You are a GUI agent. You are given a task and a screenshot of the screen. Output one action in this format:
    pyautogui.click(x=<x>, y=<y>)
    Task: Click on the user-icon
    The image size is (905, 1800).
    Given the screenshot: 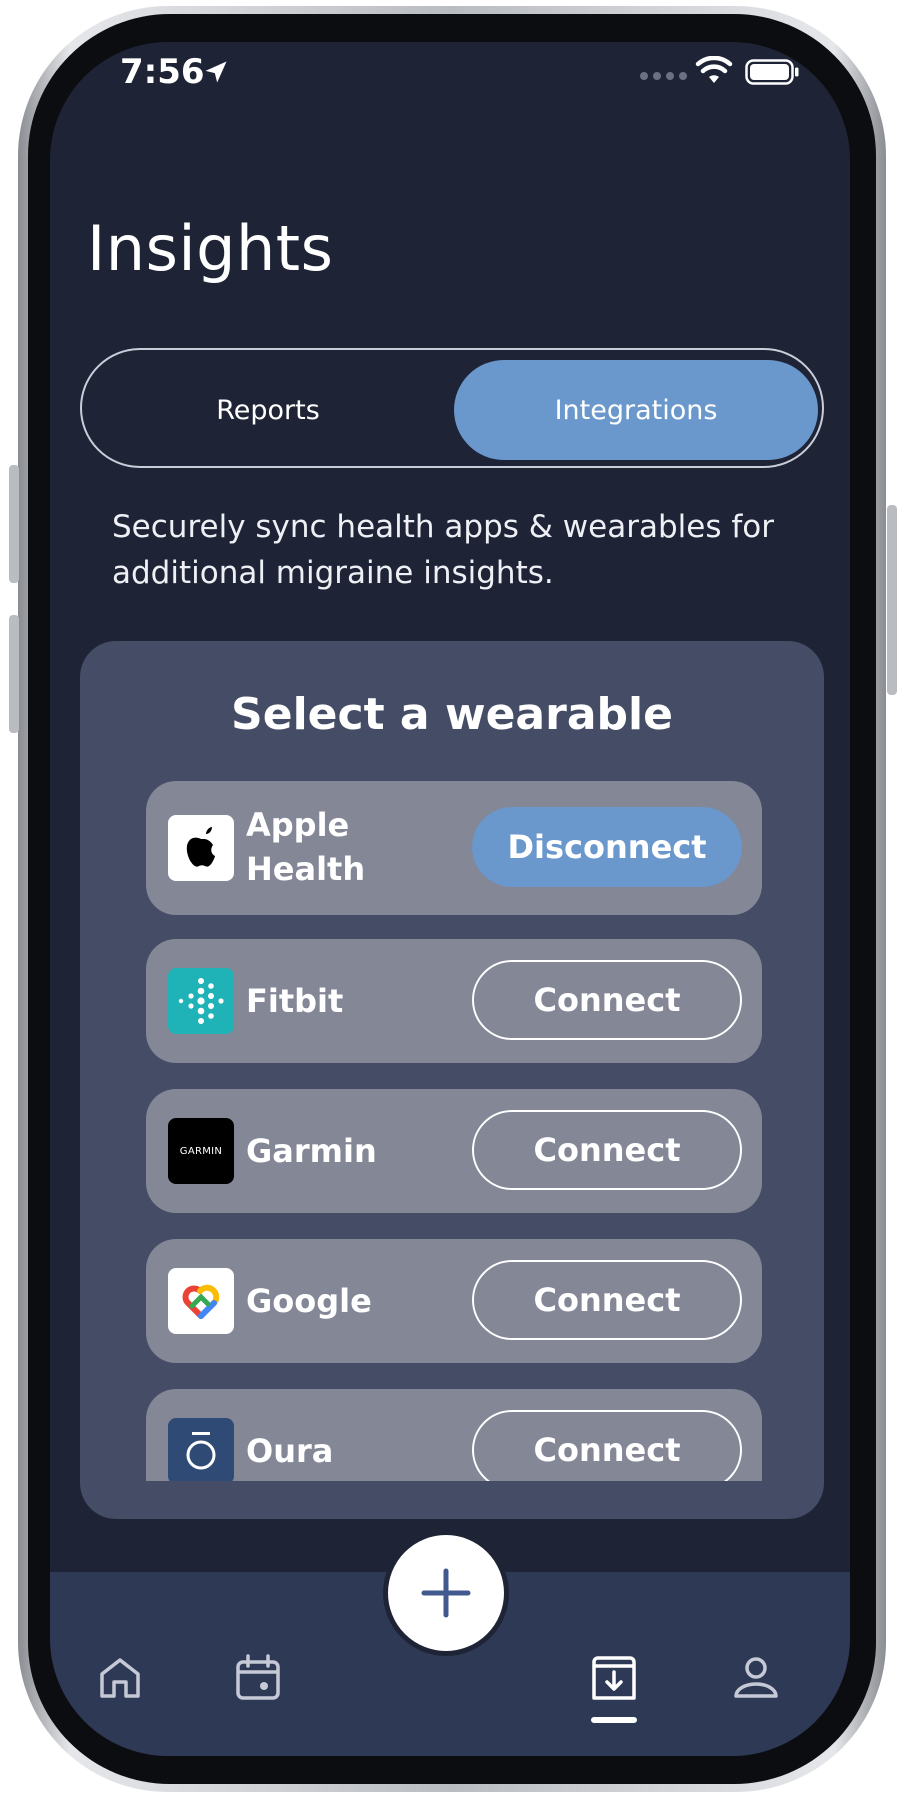 What is the action you would take?
    pyautogui.click(x=756, y=1678)
    